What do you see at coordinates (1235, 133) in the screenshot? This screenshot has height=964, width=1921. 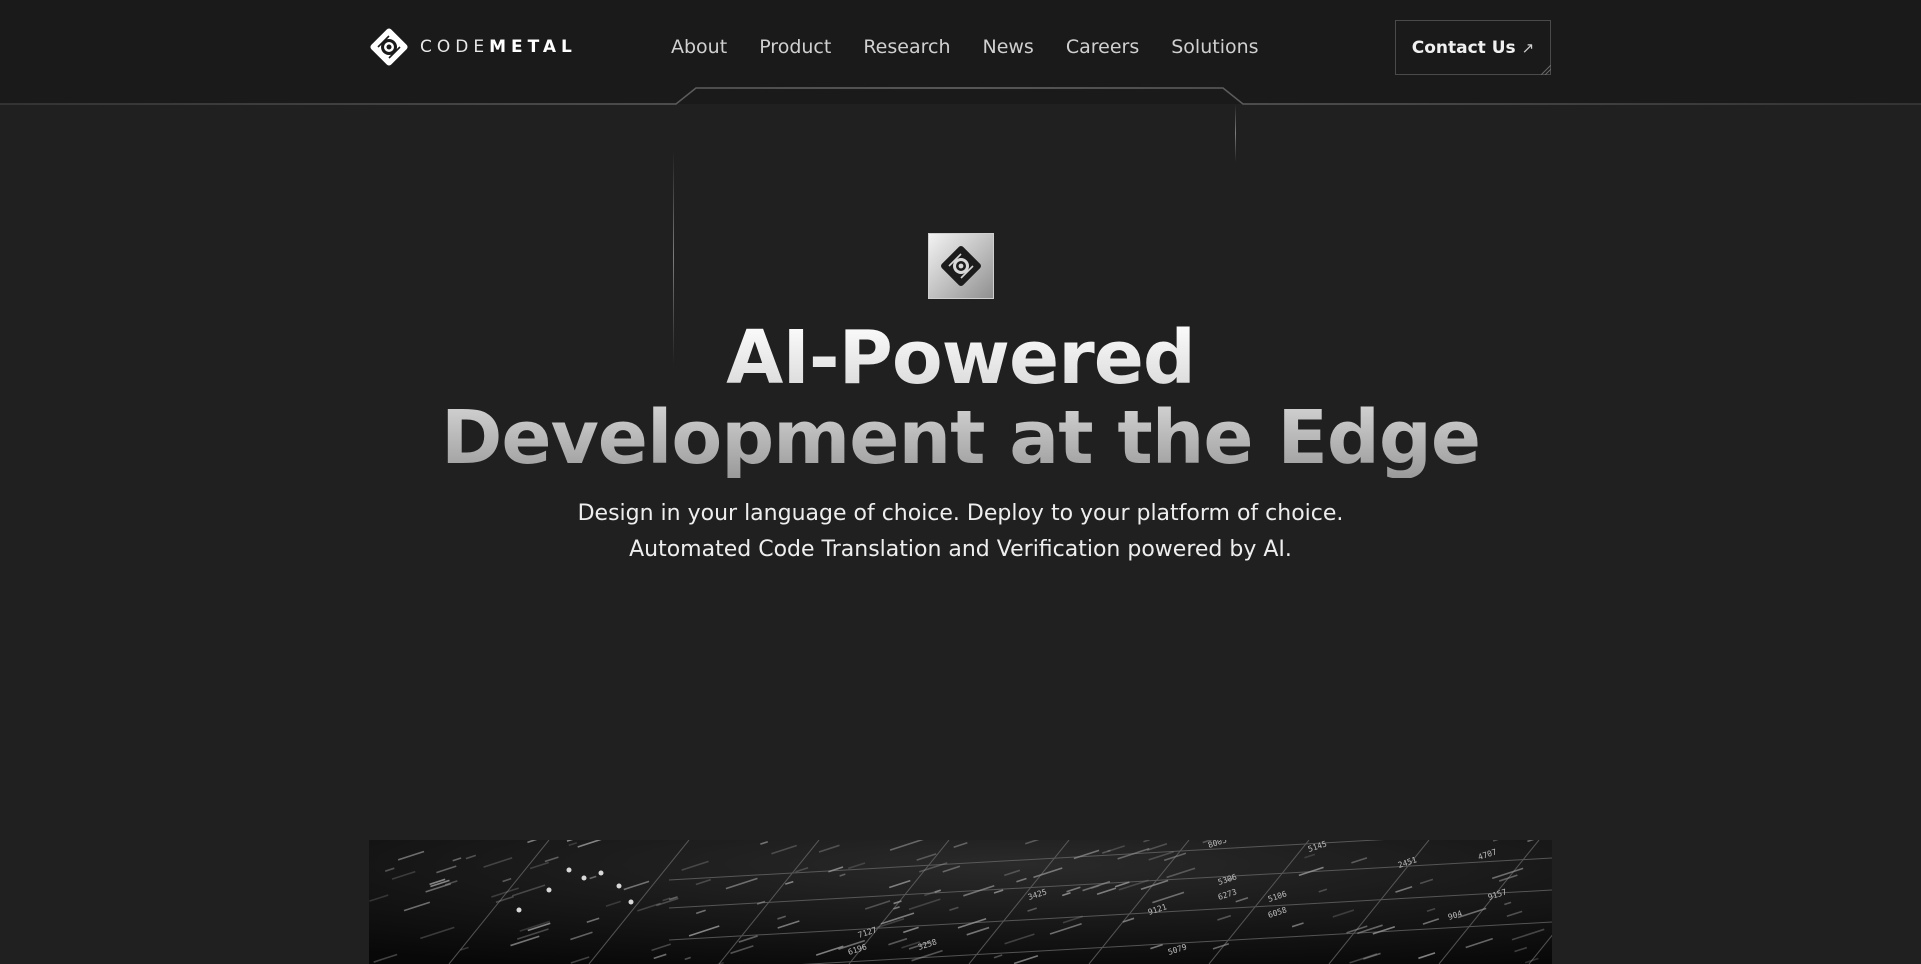 I see `decorative-line-right` at bounding box center [1235, 133].